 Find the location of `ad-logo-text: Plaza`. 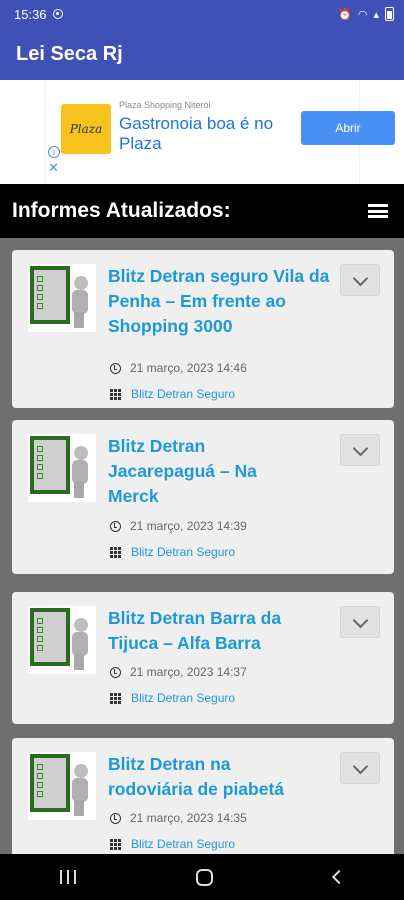

ad-logo-text: Plaza is located at coordinates (86, 129).